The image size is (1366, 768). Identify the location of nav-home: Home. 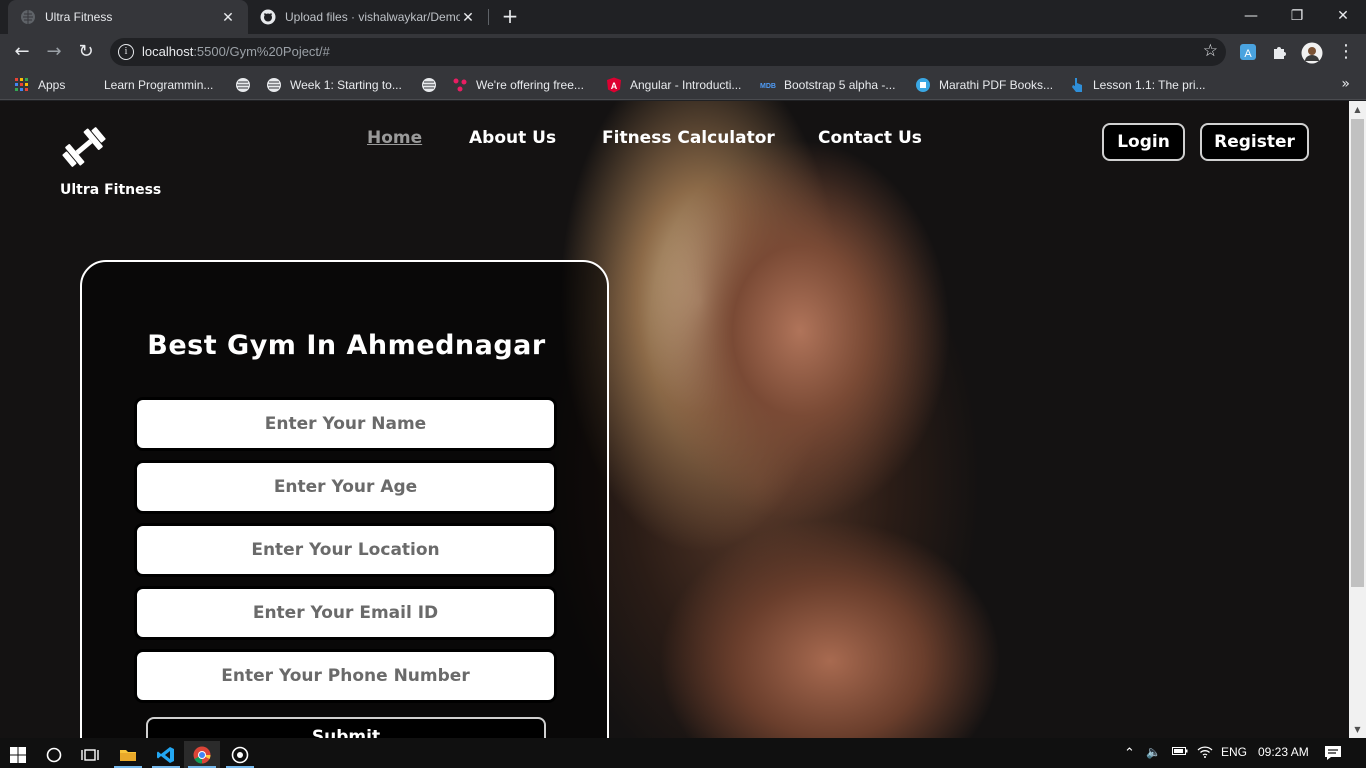
(394, 138).